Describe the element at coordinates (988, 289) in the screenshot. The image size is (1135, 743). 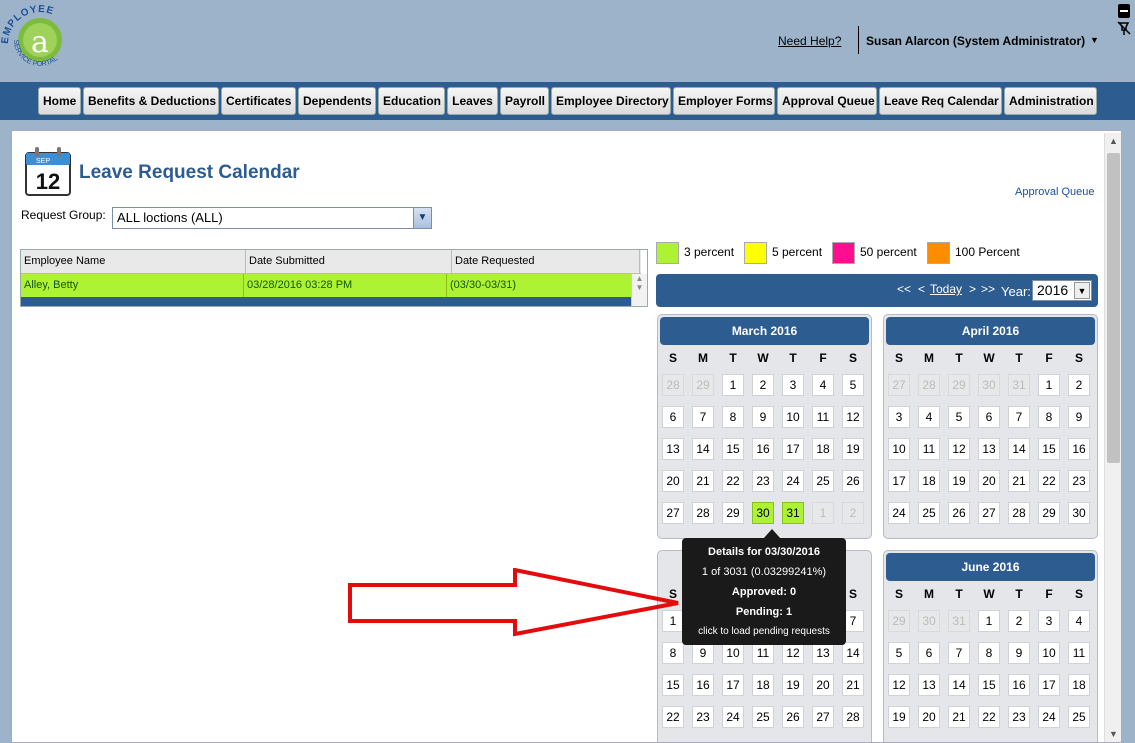
I see `next-year-button: >>` at that location.